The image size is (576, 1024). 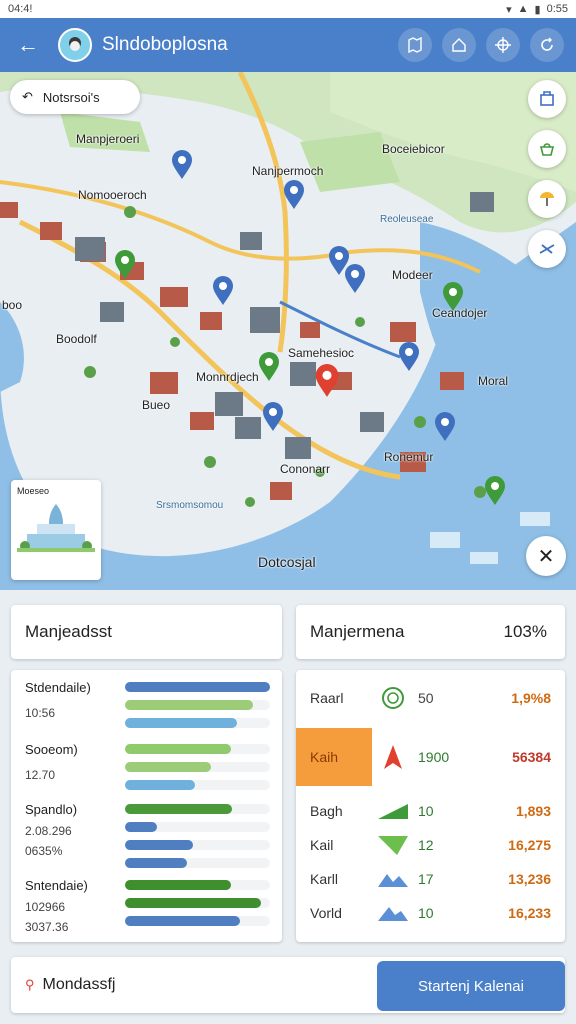 I want to click on stat-group: Sntendaie) 102966 3037.36, so click(x=147, y=910).